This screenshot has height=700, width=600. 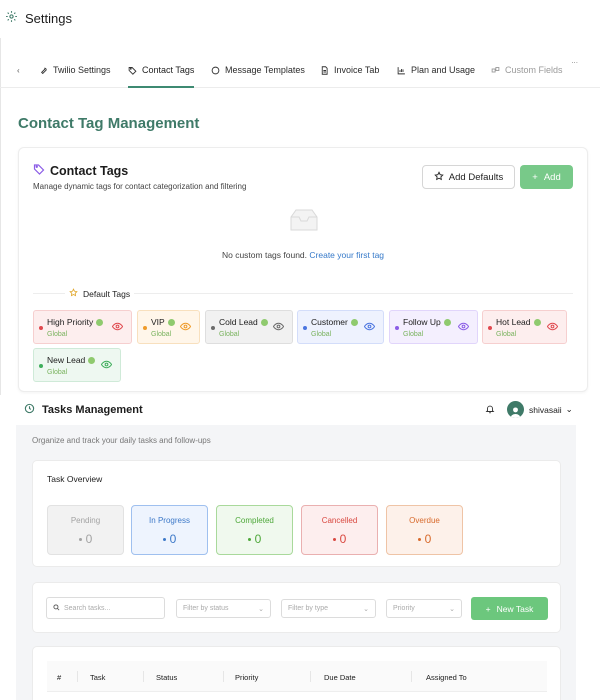 What do you see at coordinates (75, 479) in the screenshot?
I see `overview-title: Task Overview` at bounding box center [75, 479].